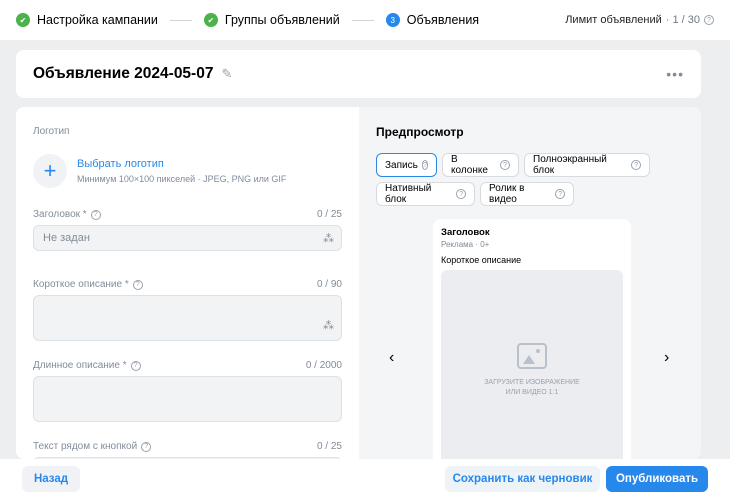  I want to click on chevron-left-icon: ‹, so click(391, 358).